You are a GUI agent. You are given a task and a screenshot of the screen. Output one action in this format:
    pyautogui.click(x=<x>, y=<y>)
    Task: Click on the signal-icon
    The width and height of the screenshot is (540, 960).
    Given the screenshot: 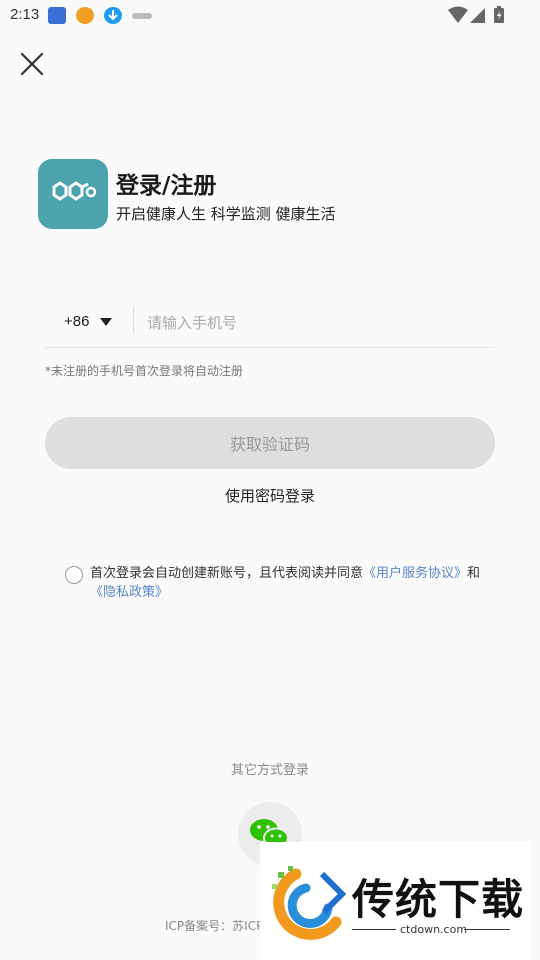 What is the action you would take?
    pyautogui.click(x=477, y=15)
    